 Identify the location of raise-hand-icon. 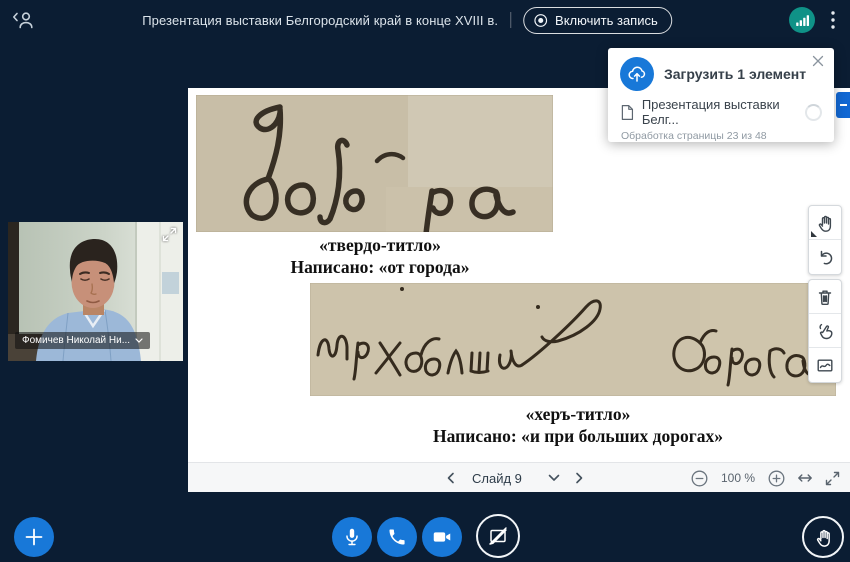
(823, 538).